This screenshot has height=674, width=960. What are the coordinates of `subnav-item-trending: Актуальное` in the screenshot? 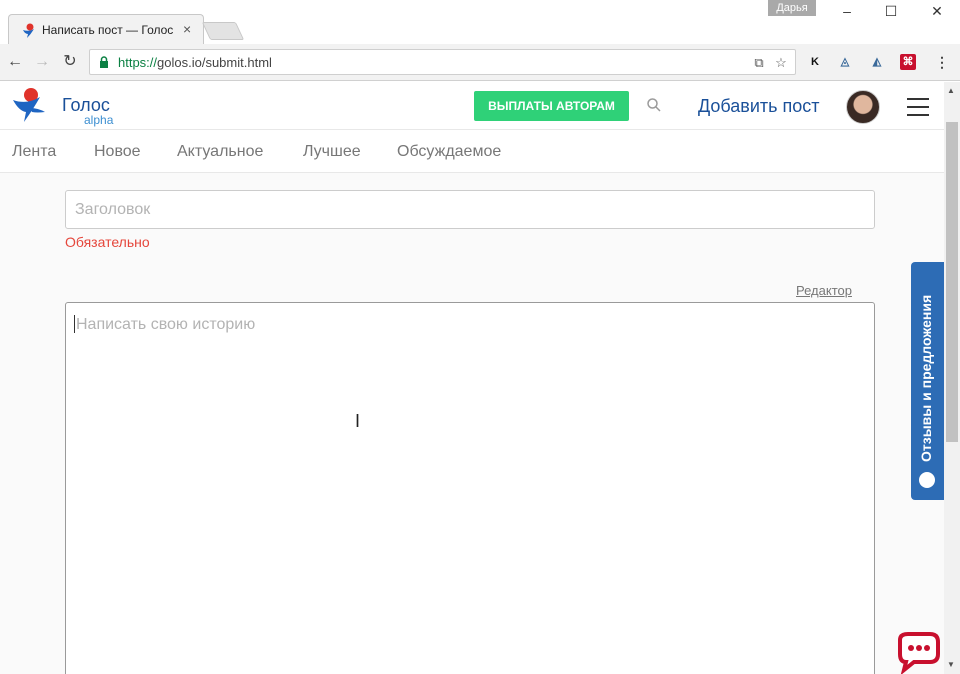 It's located at (220, 152).